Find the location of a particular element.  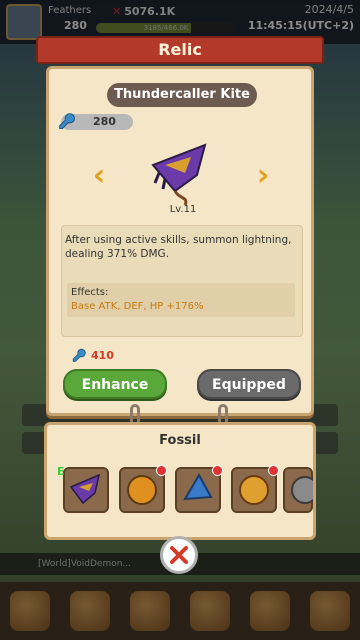

relic-banner: Relic is located at coordinates (180, 50).